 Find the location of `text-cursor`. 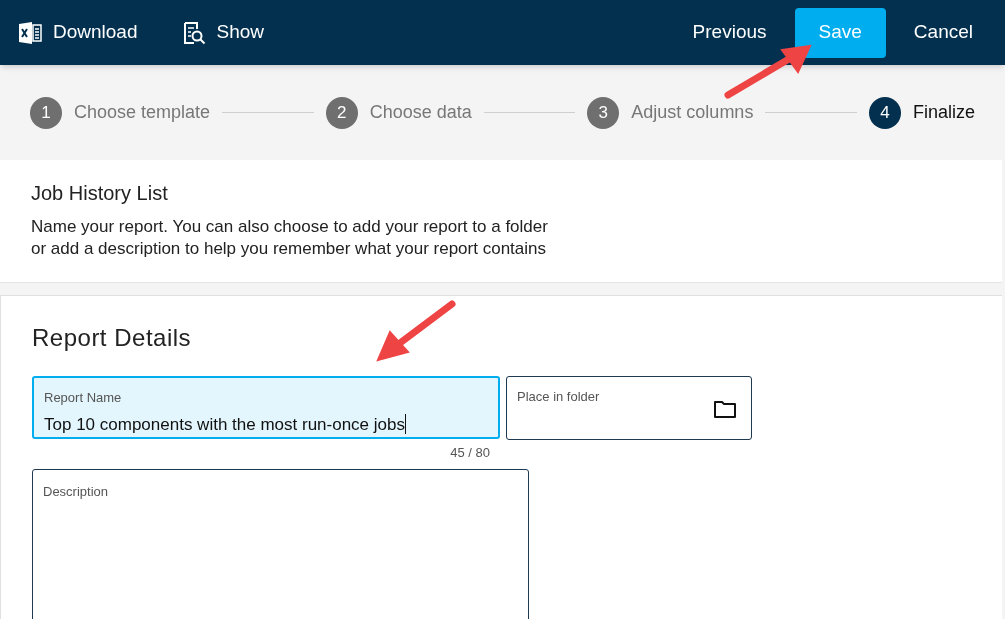

text-cursor is located at coordinates (405, 424).